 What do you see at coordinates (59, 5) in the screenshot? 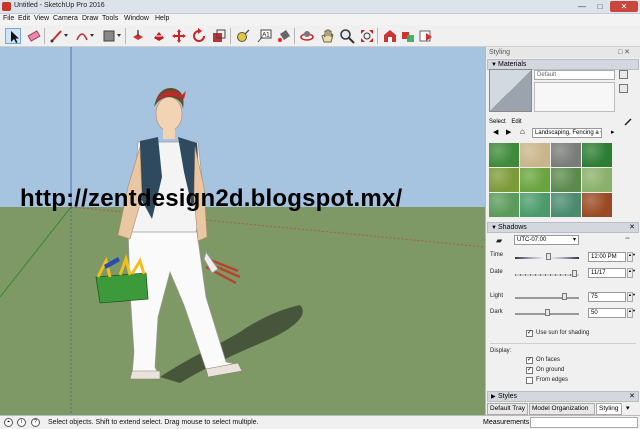
I see `window-title: Untitled - SketchUp Pro 2016` at bounding box center [59, 5].